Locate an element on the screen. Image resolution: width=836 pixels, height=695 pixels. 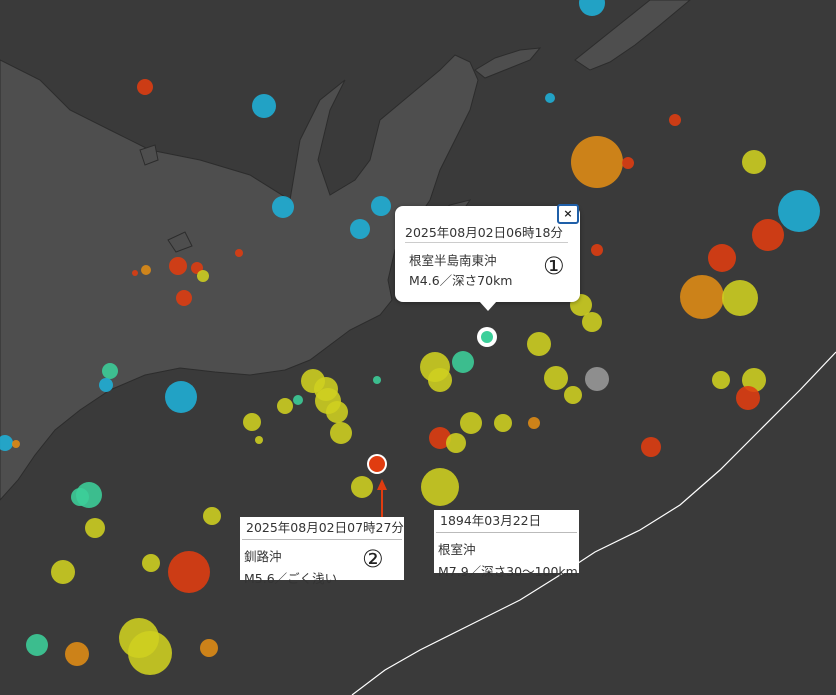
label-nemuro-datetime: 1894年03月22日 is located at coordinates (506, 521).